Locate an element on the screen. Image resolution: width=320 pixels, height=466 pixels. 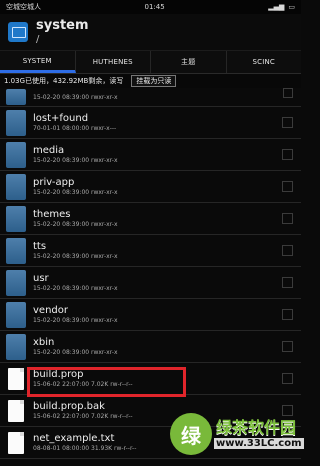
carrier-text: 空城空城人 is located at coordinates (23, 7).